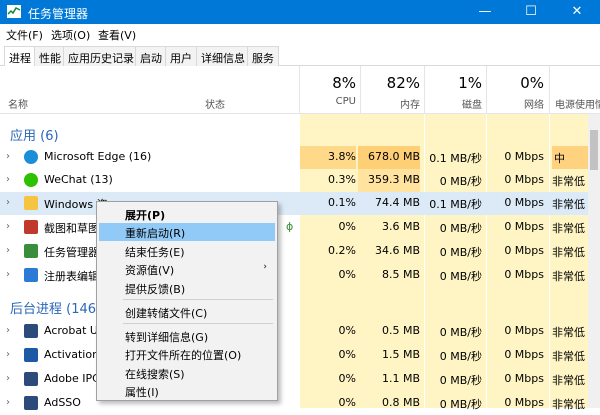 This screenshot has width=600, height=415. I want to click on maximize-button: ☐, so click(531, 12).